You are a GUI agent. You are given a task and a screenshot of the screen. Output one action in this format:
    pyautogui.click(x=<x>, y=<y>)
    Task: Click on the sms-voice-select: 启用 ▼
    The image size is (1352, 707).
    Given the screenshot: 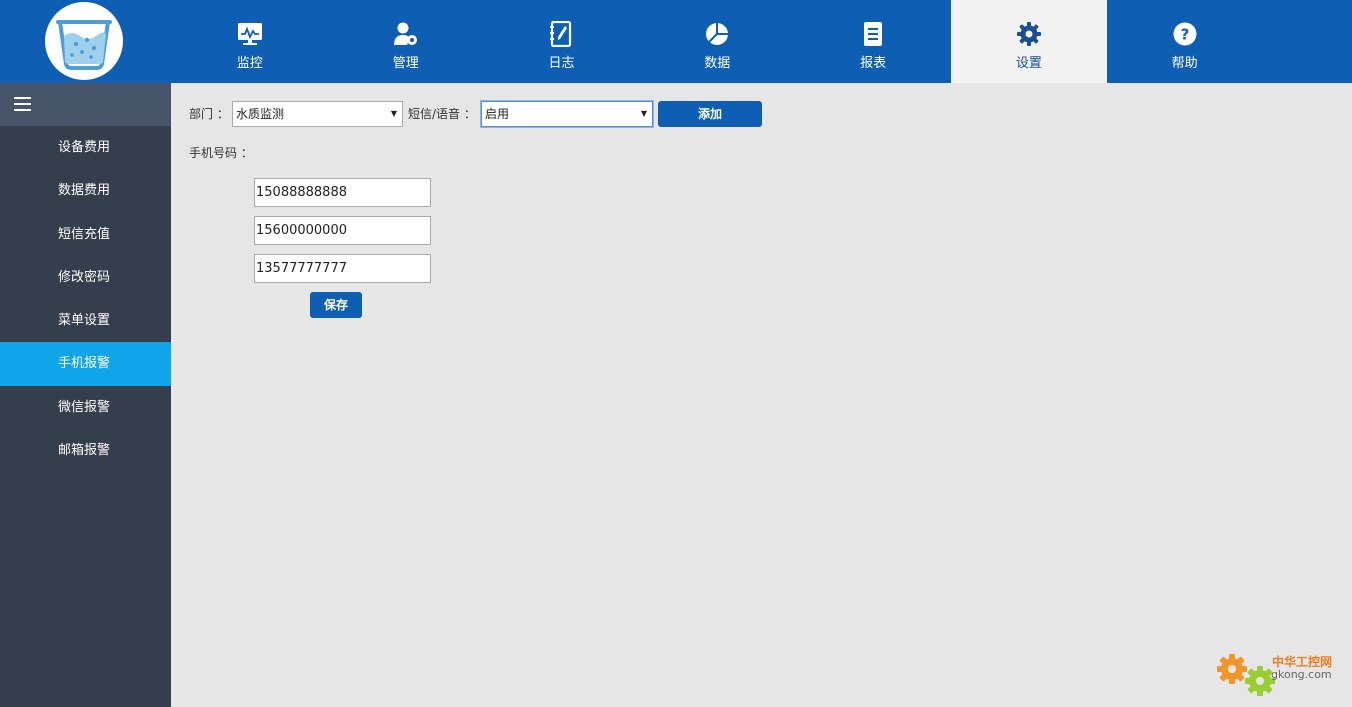 What is the action you would take?
    pyautogui.click(x=567, y=114)
    